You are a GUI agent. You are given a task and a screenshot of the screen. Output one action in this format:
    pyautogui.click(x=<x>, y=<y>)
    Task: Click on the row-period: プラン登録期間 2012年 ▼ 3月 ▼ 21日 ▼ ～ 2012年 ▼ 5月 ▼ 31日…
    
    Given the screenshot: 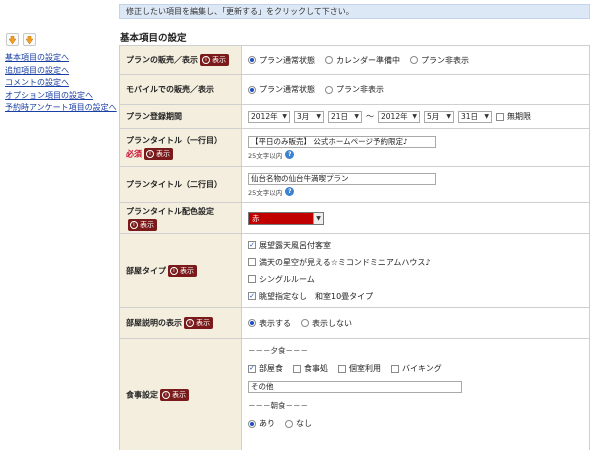 What is the action you would take?
    pyautogui.click(x=354, y=116)
    